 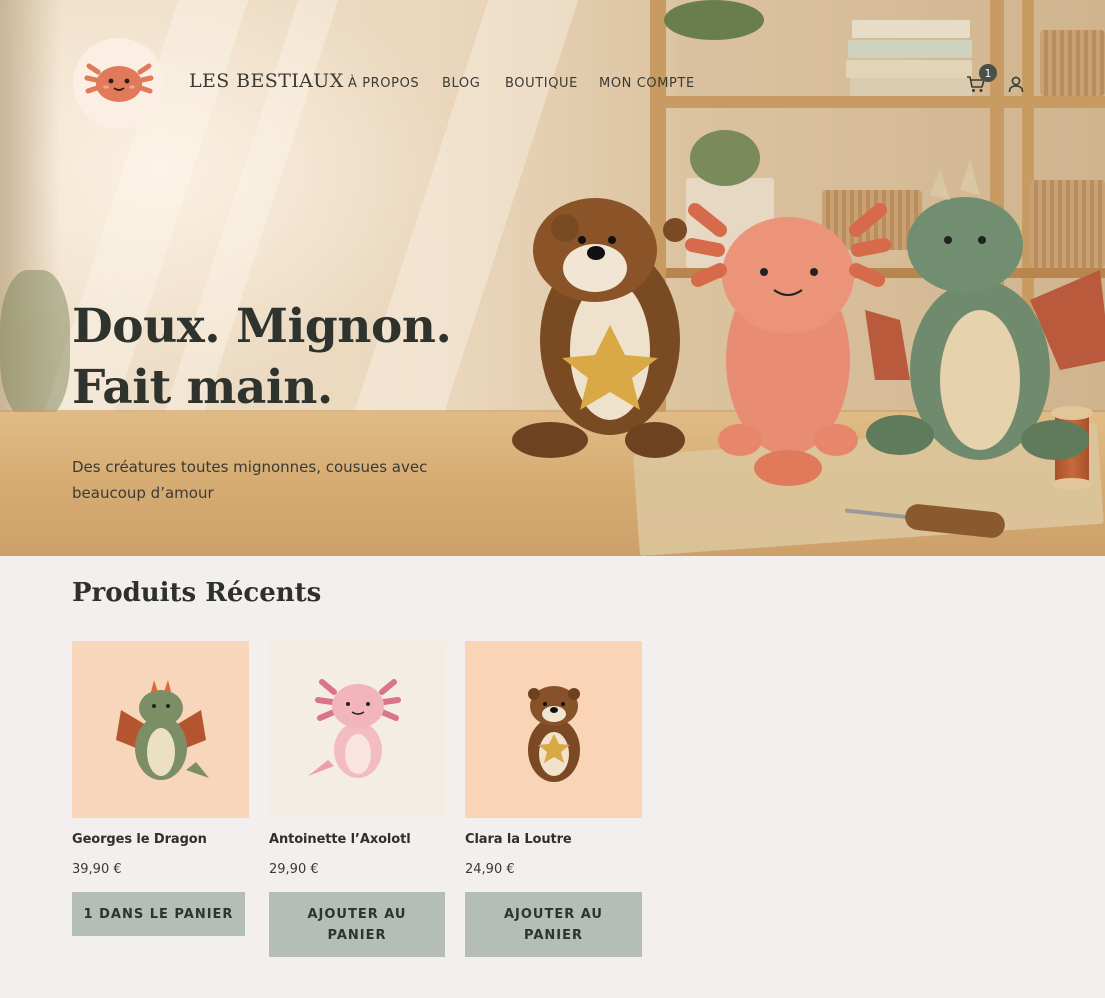 What do you see at coordinates (599, 328) in the screenshot?
I see `otter-plush` at bounding box center [599, 328].